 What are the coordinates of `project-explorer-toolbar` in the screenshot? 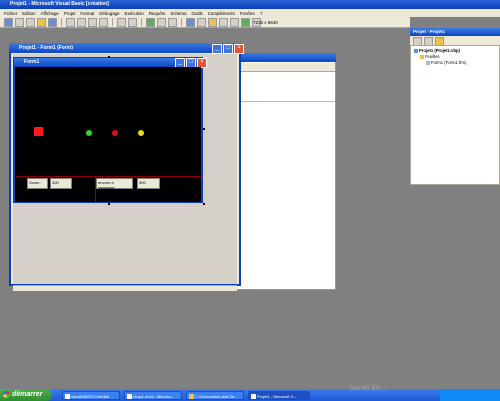 It's located at (455, 41).